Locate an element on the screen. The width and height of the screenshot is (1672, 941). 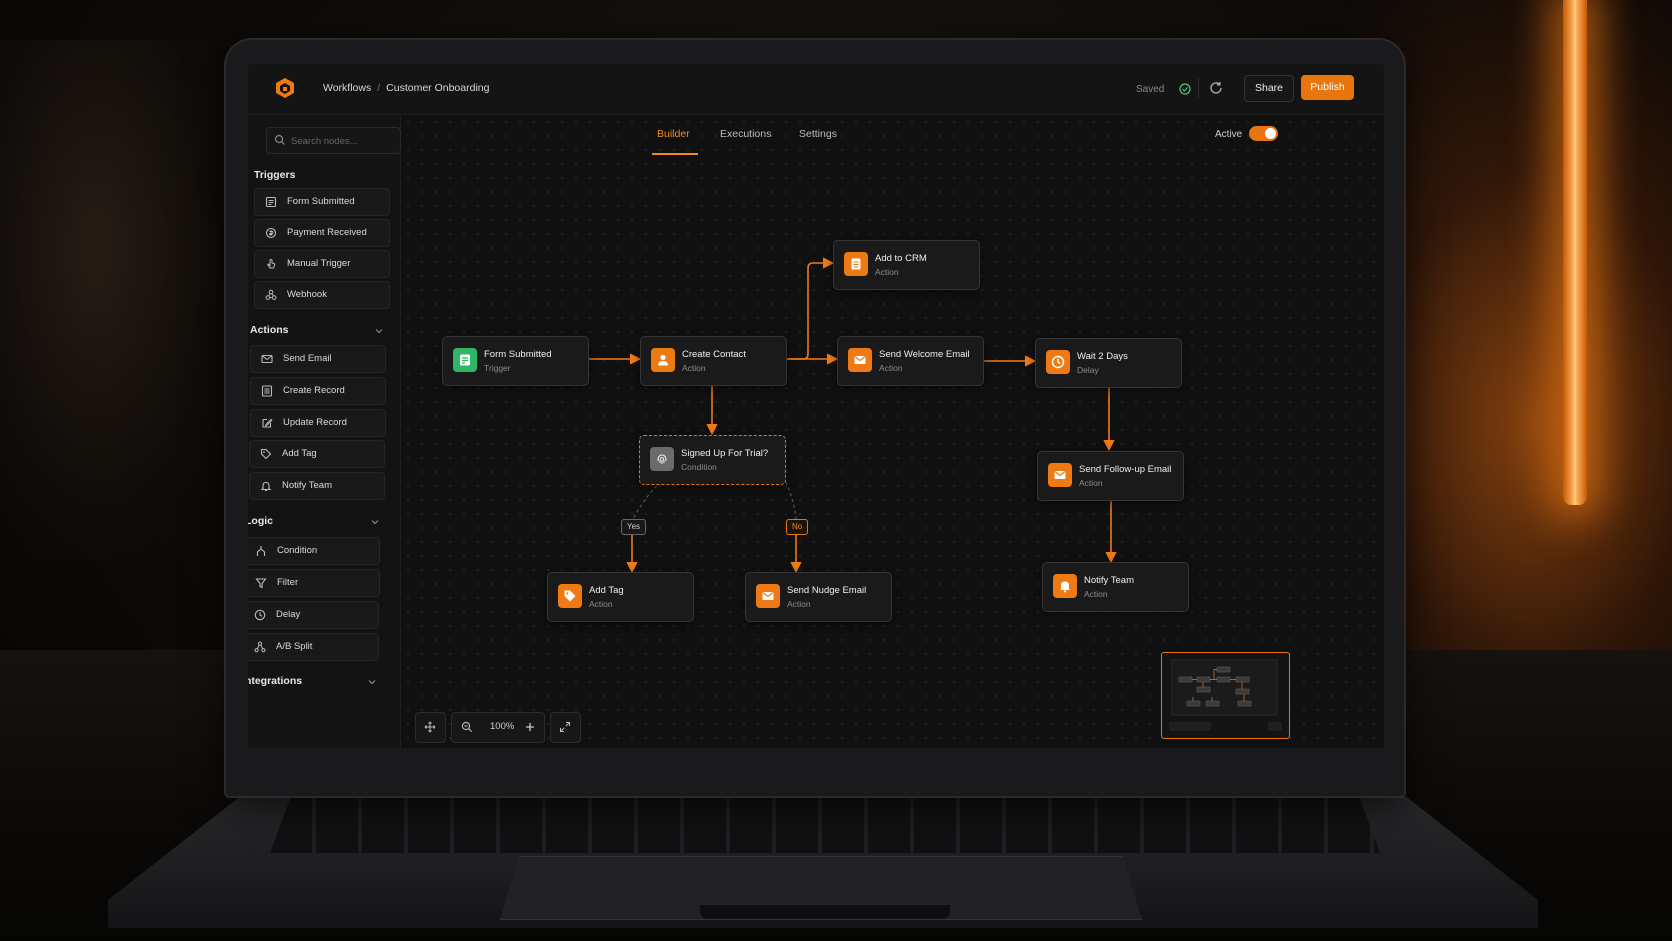
minimap-preview is located at coordinates (1225, 695).